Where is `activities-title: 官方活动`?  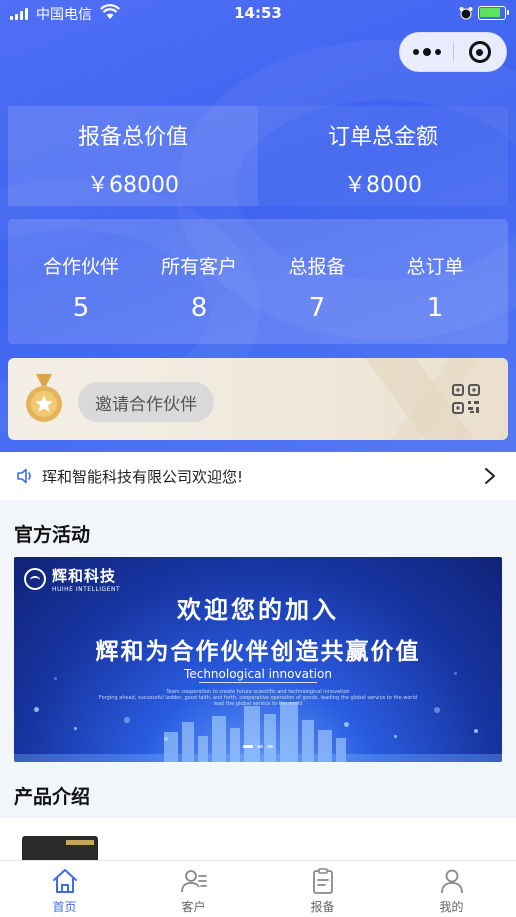
activities-title: 官方活动 is located at coordinates (52, 535).